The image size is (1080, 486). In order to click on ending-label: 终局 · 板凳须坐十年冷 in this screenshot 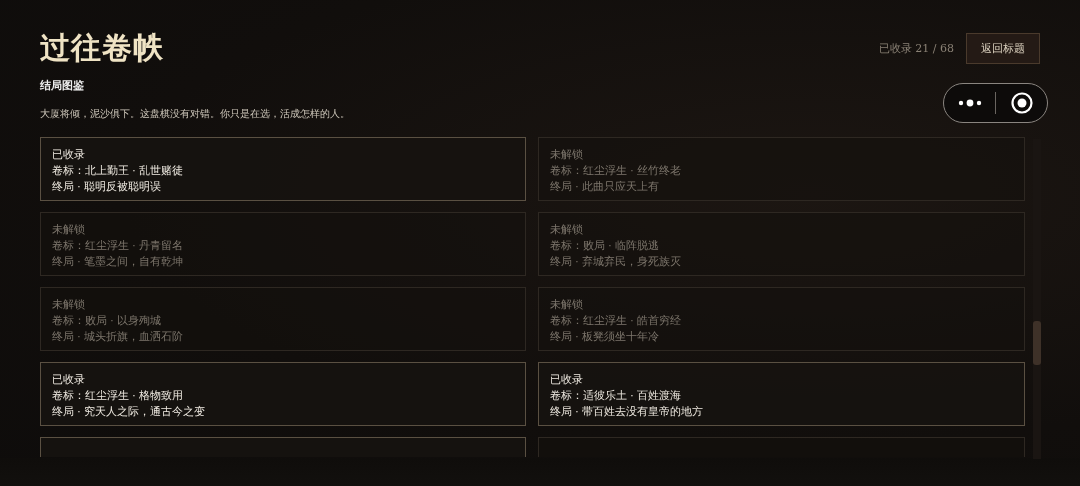, I will do `click(605, 336)`.